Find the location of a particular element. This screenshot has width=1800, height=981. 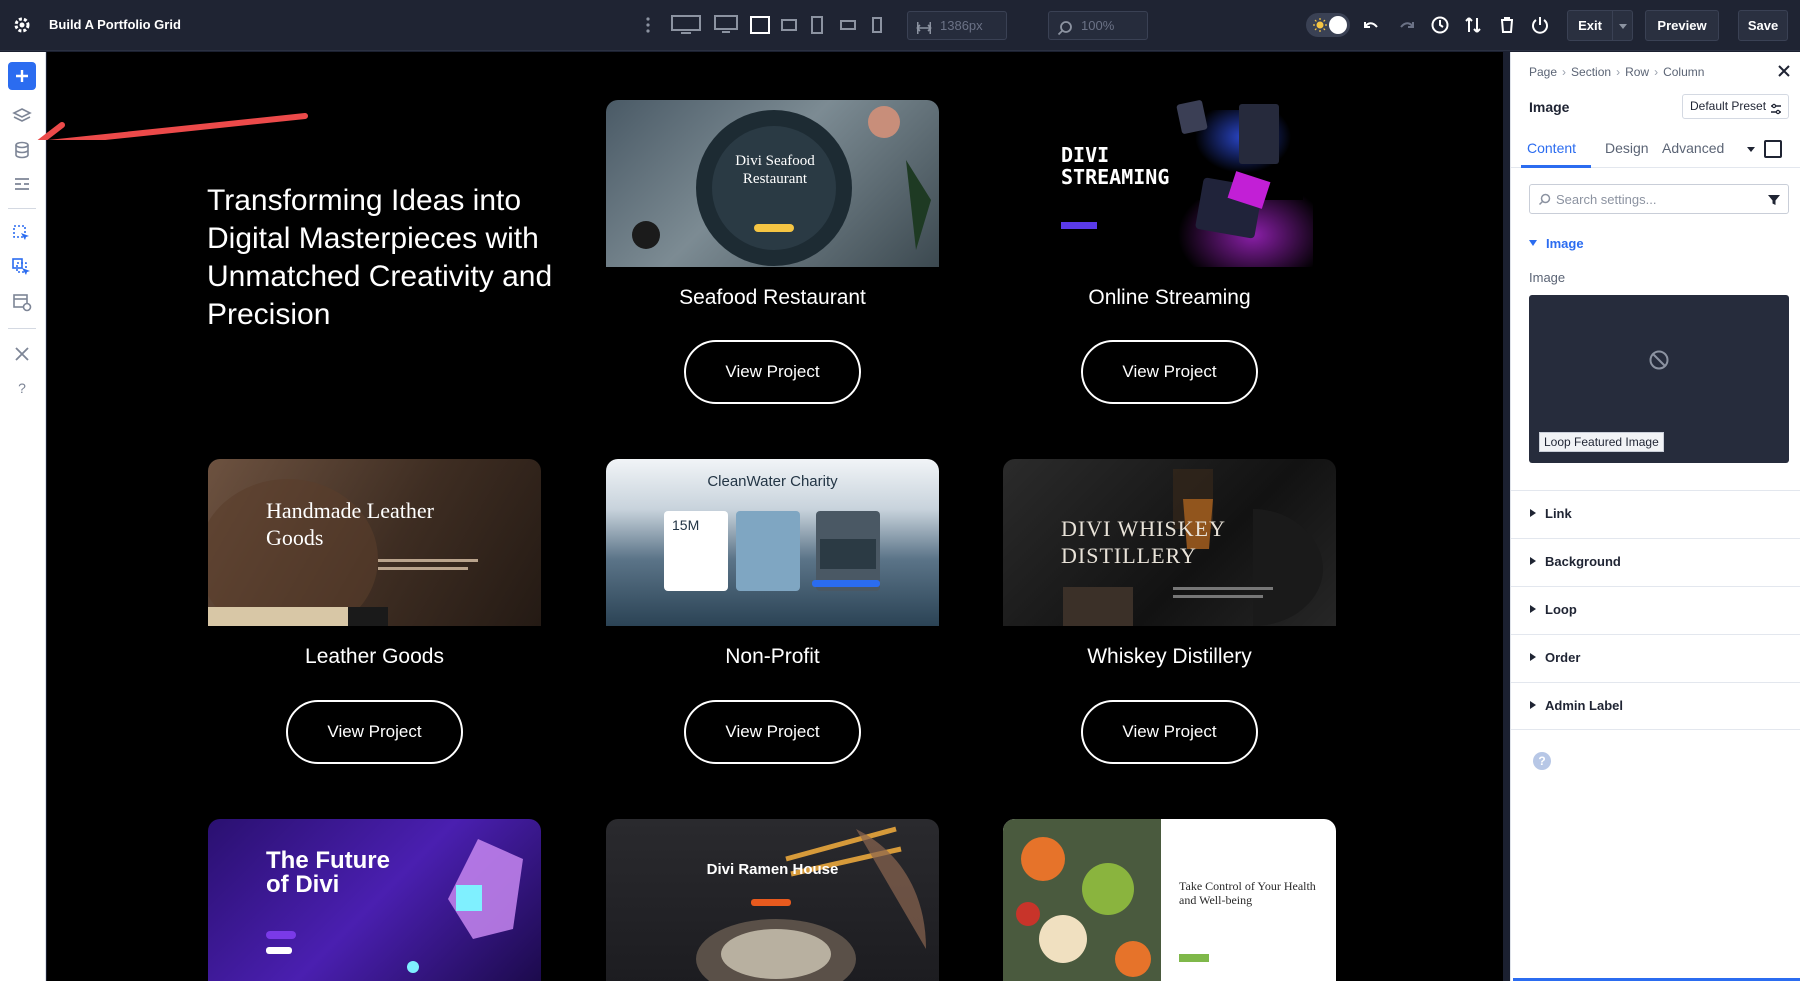

more-options-icon is located at coordinates (648, 25).